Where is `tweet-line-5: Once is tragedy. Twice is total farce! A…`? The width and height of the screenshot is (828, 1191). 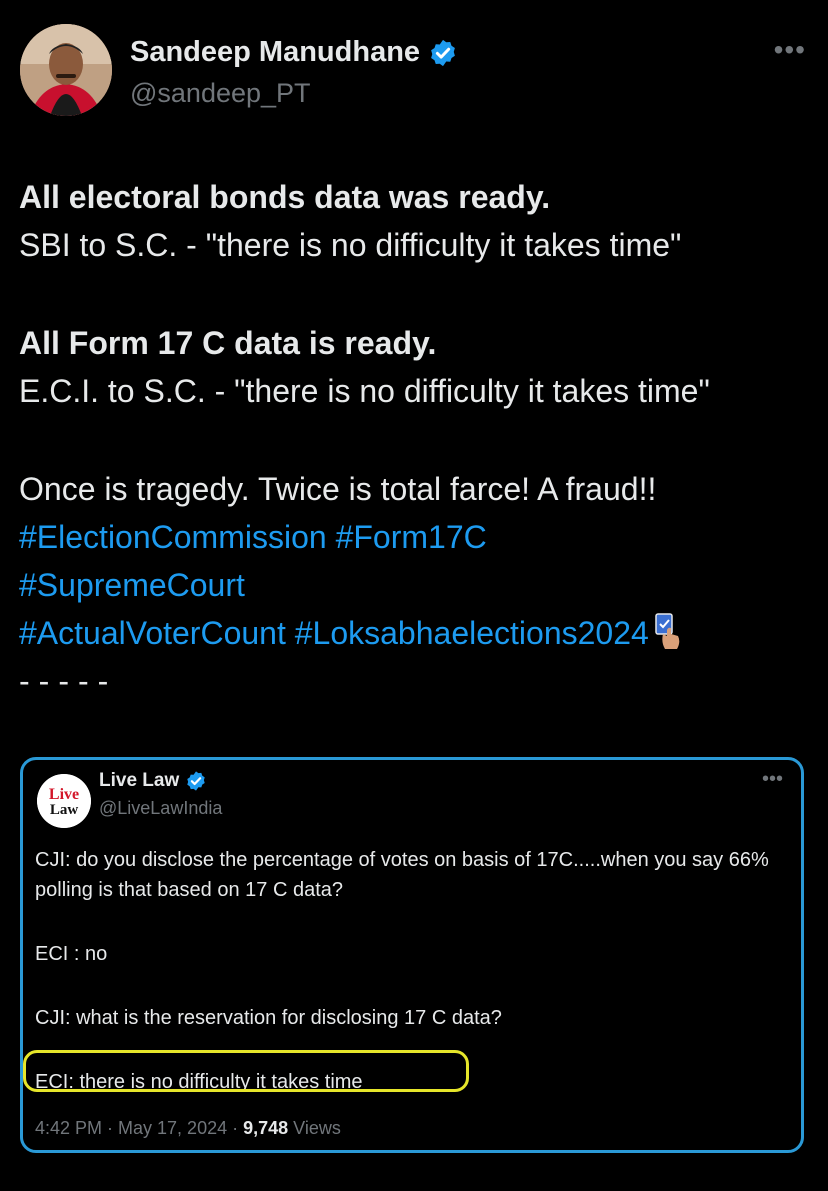 tweet-line-5: Once is tragedy. Twice is total farce! A… is located at coordinates (338, 489).